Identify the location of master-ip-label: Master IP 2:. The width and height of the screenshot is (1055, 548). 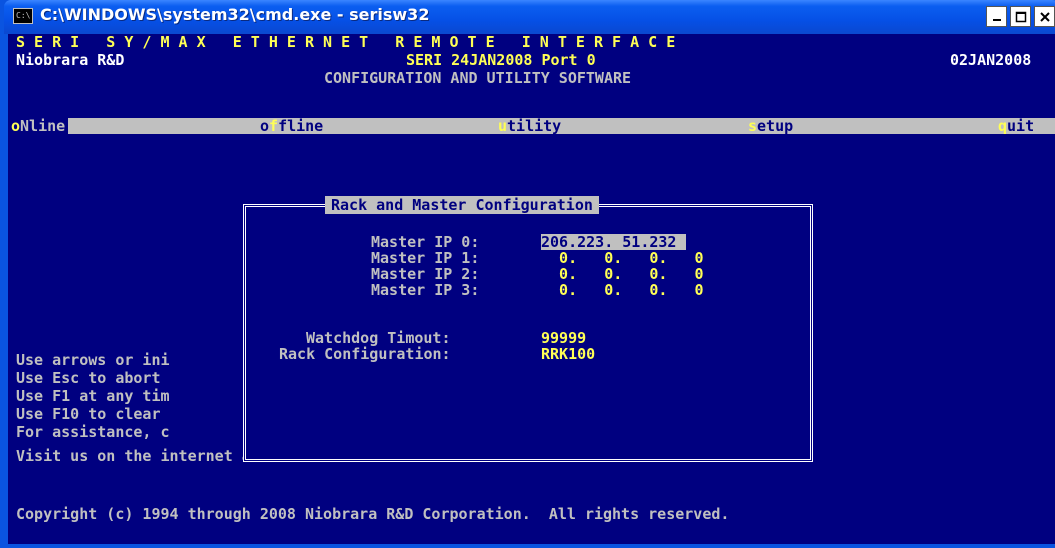
(425, 274).